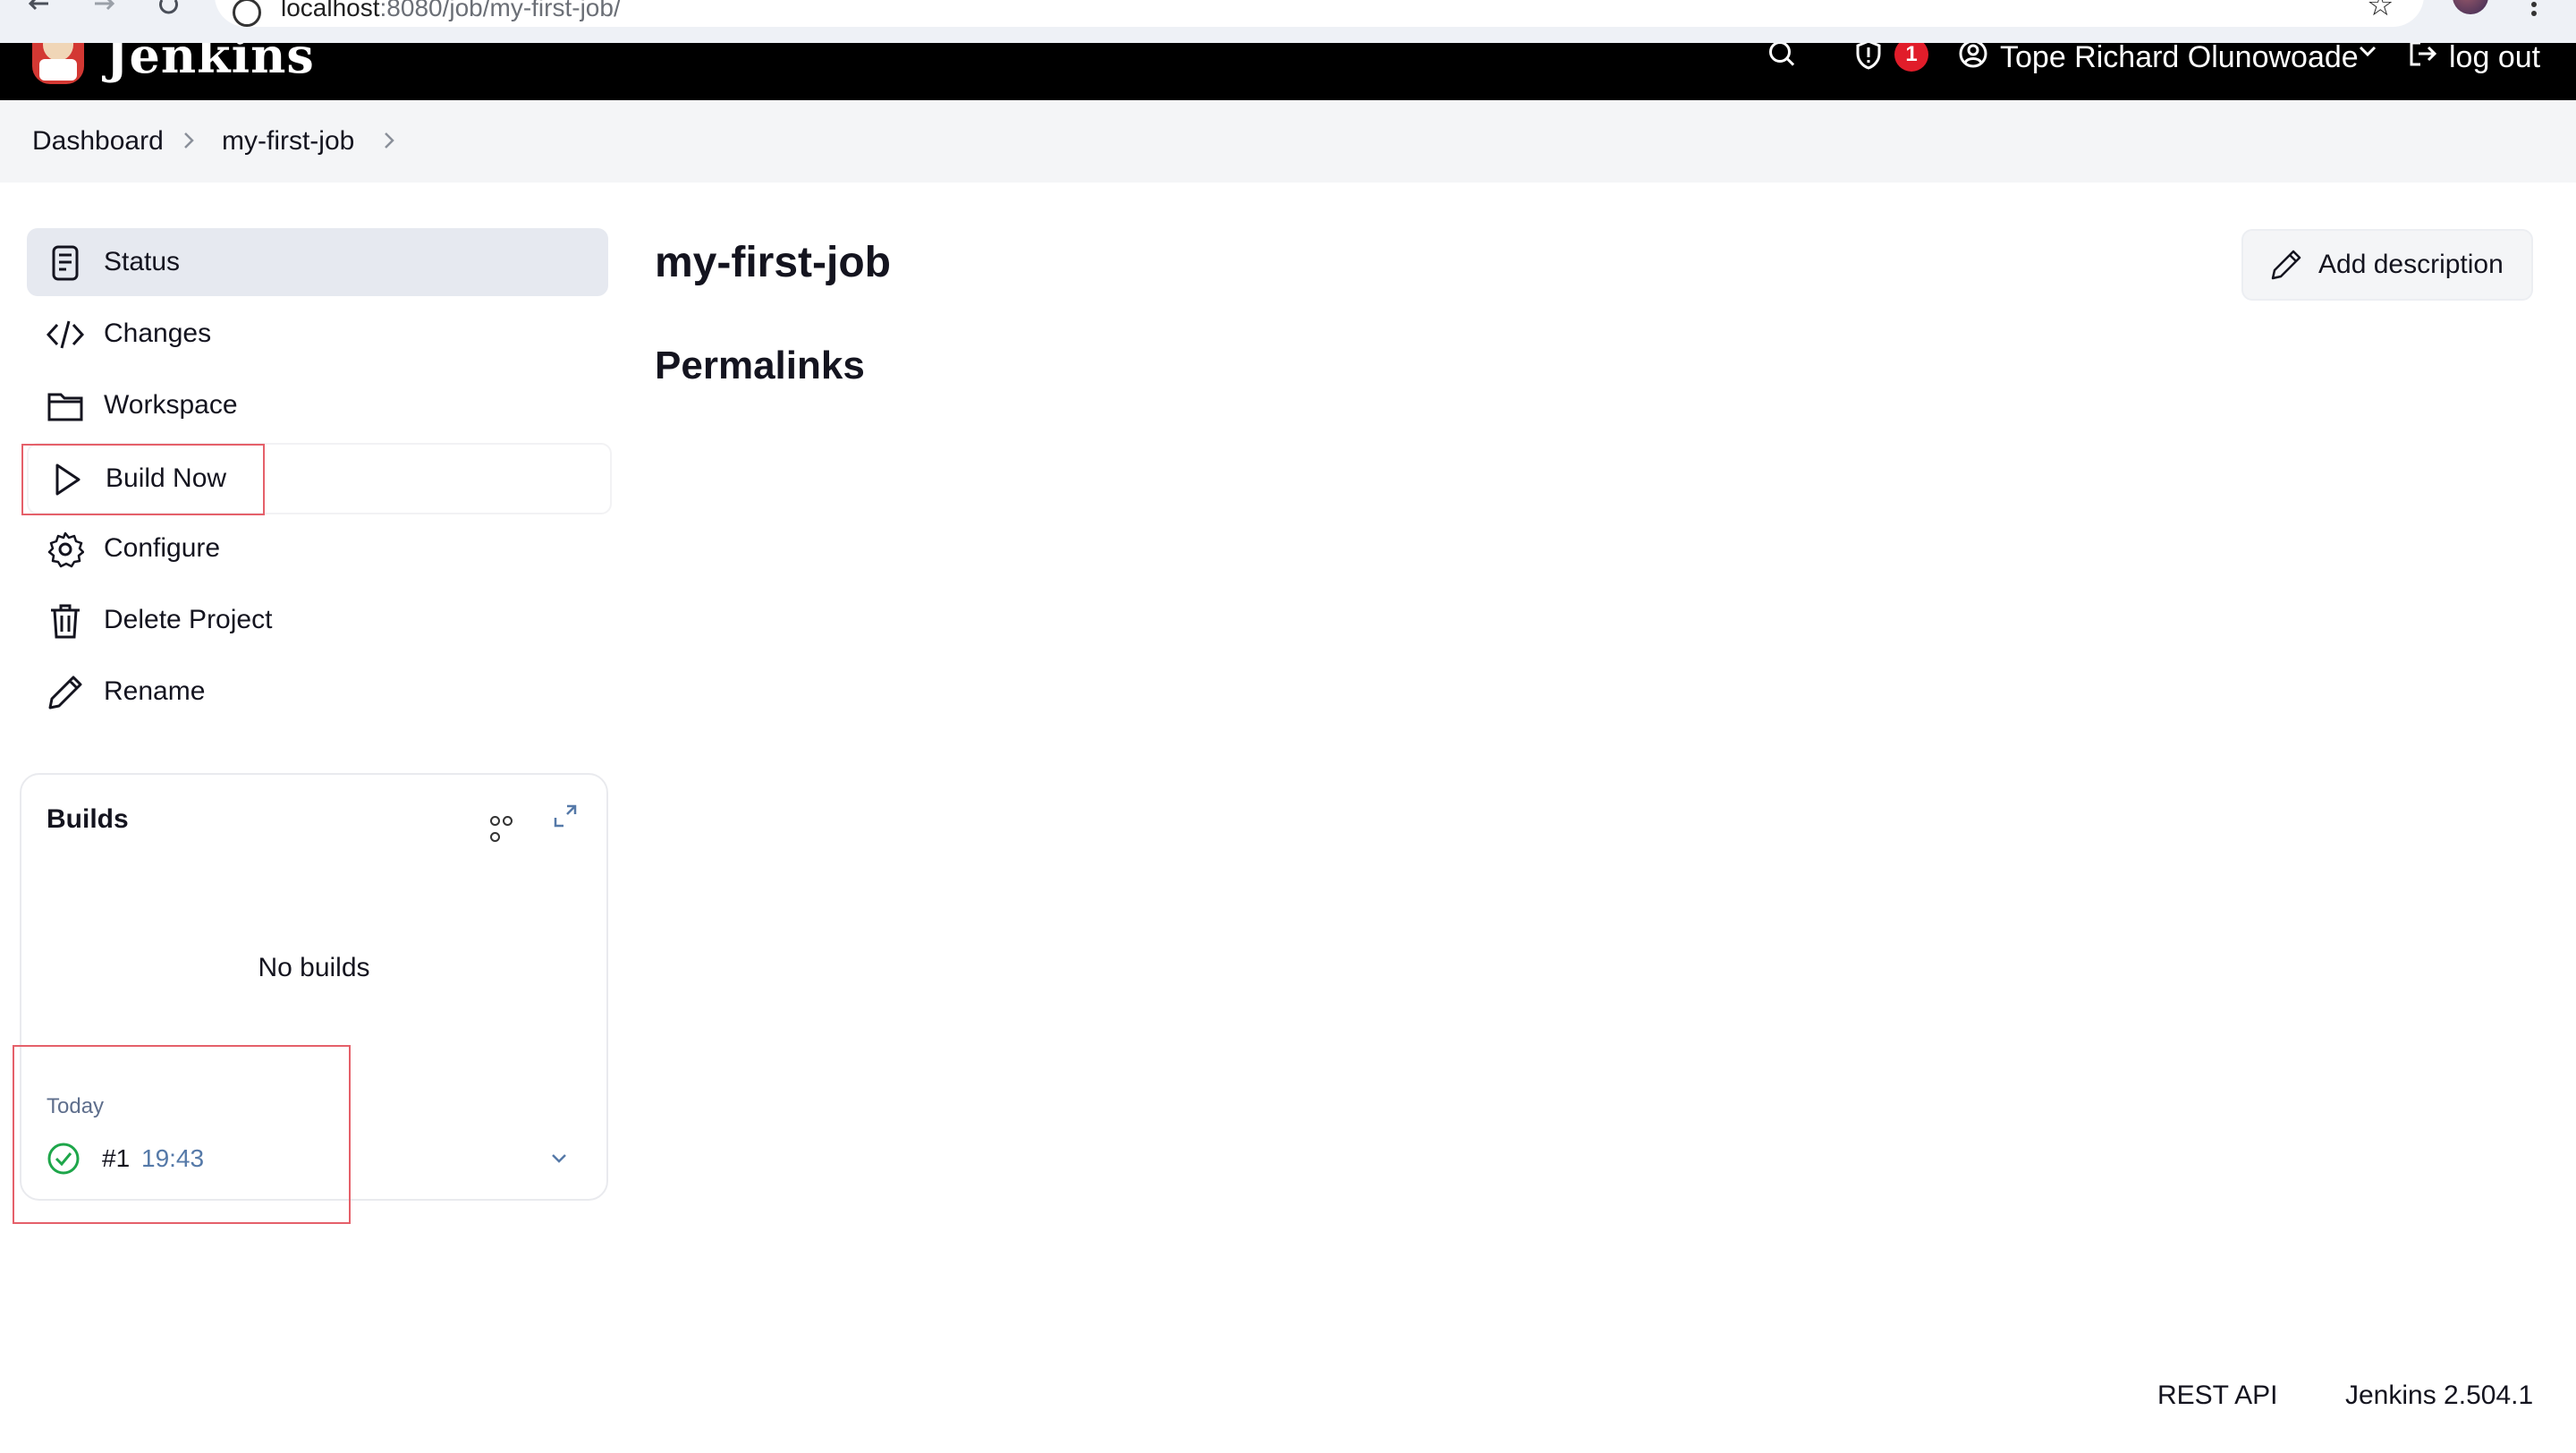 The width and height of the screenshot is (2576, 1453). I want to click on browser-menu-icon, so click(2534, 8).